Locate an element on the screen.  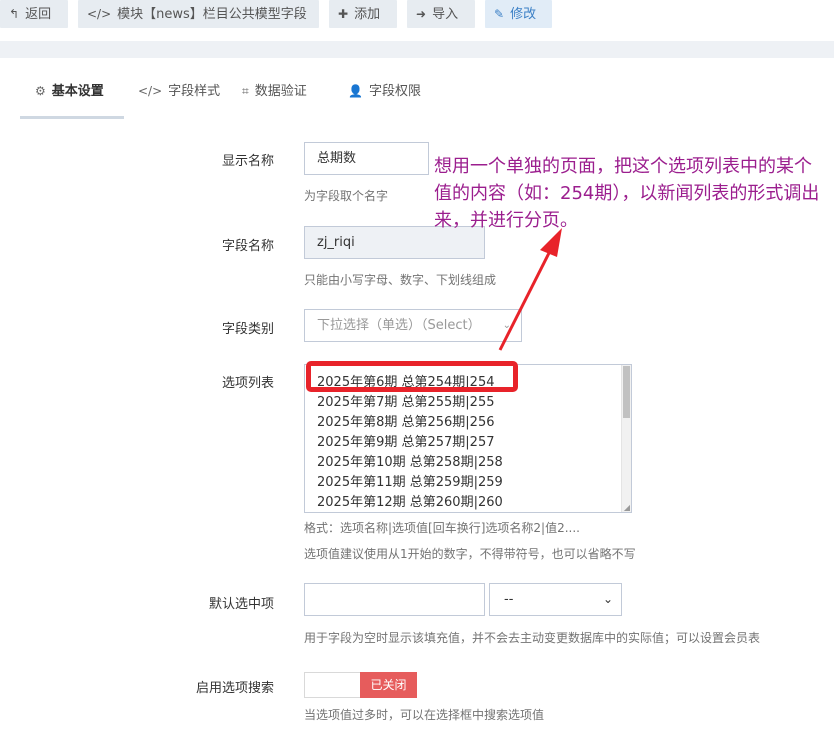
tab-field-style: </> 字段样式 is located at coordinates (179, 97).